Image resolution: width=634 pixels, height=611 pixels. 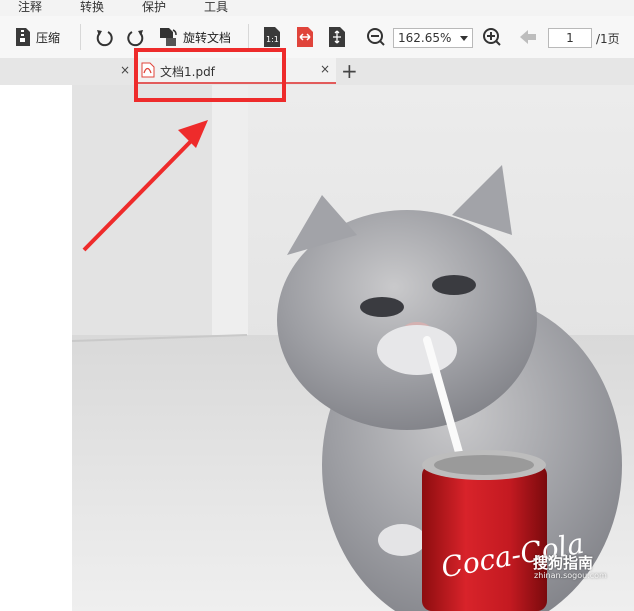 I want to click on fit-width-icon, so click(x=305, y=37).